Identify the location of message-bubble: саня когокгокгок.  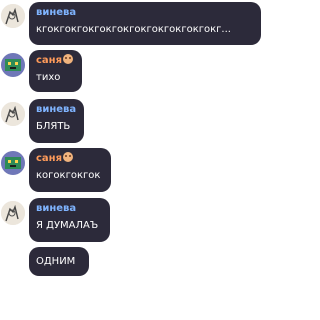
(70, 170).